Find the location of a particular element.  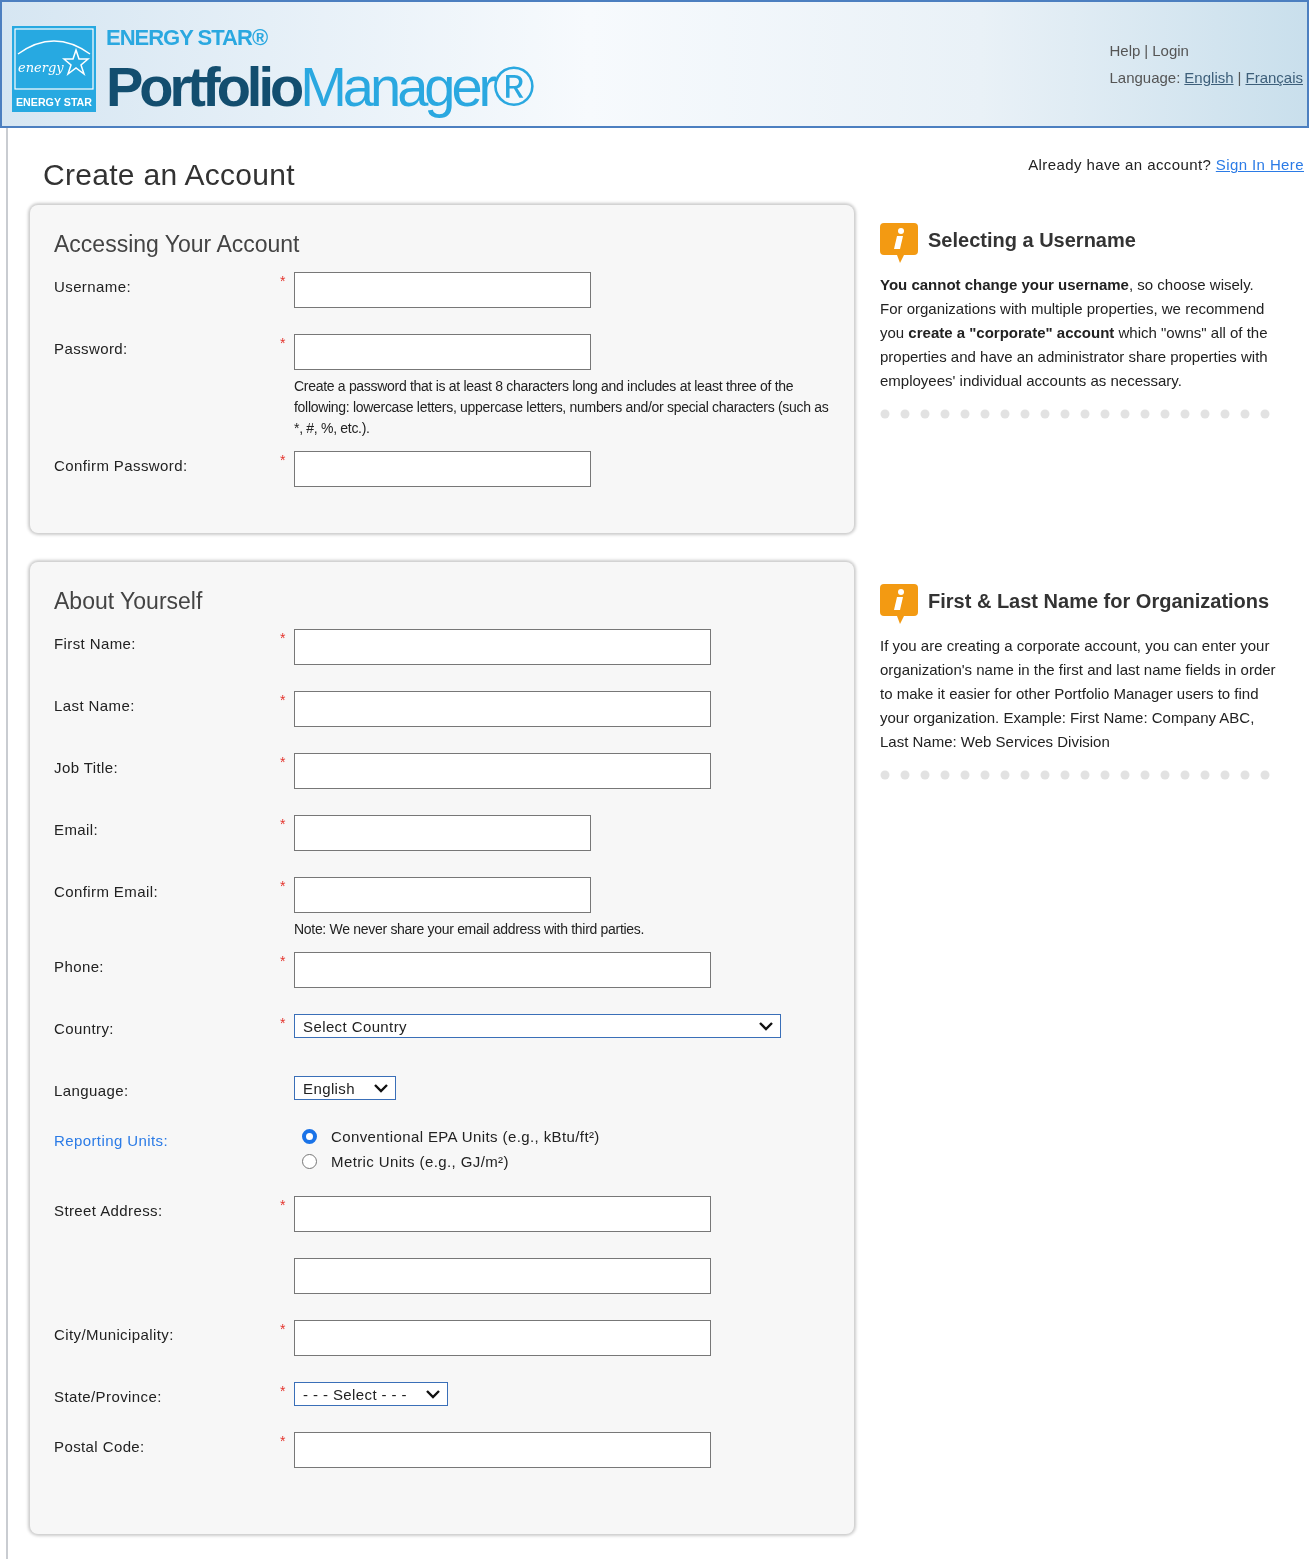

select-dropdown: English is located at coordinates (345, 1088).